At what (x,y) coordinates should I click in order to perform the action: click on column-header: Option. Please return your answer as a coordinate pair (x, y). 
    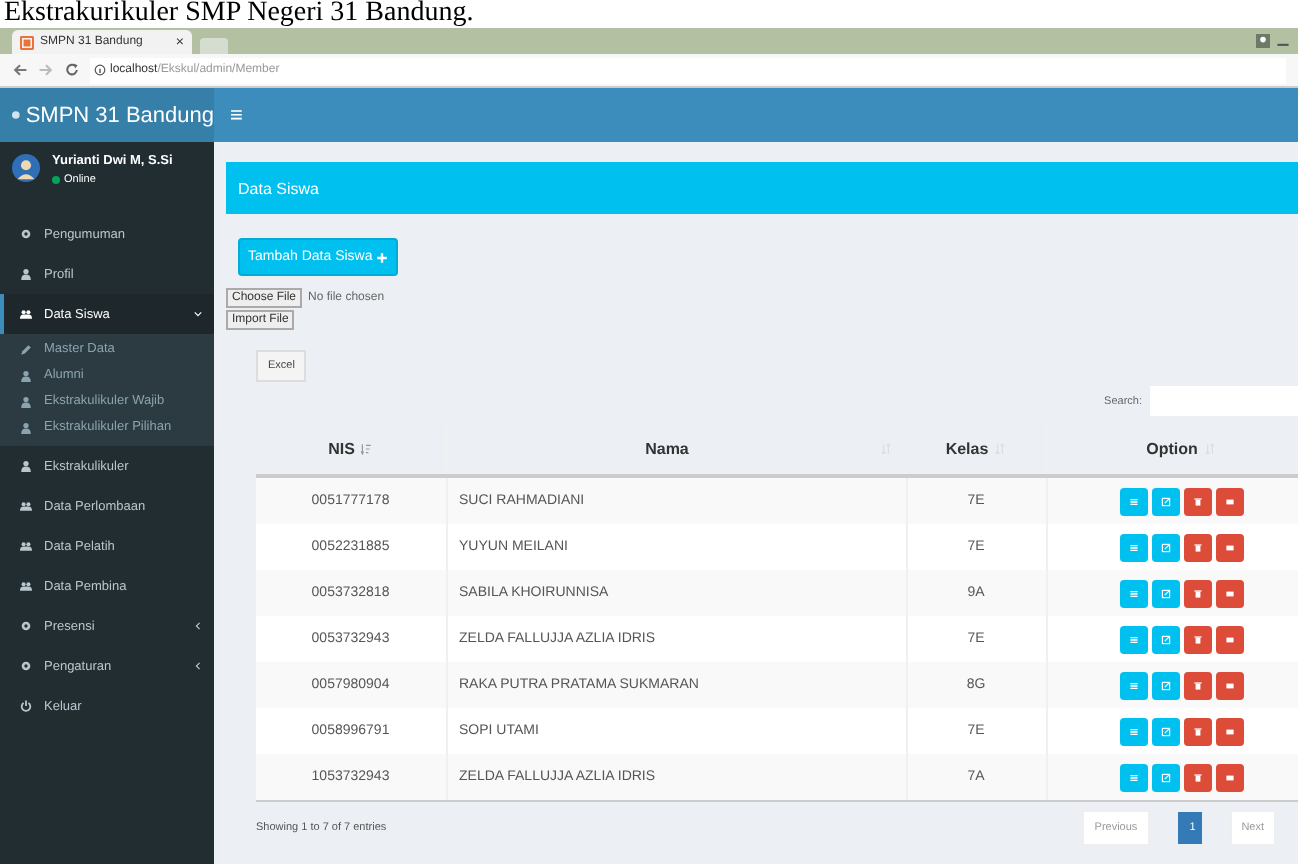
    Looking at the image, I should click on (1172, 448).